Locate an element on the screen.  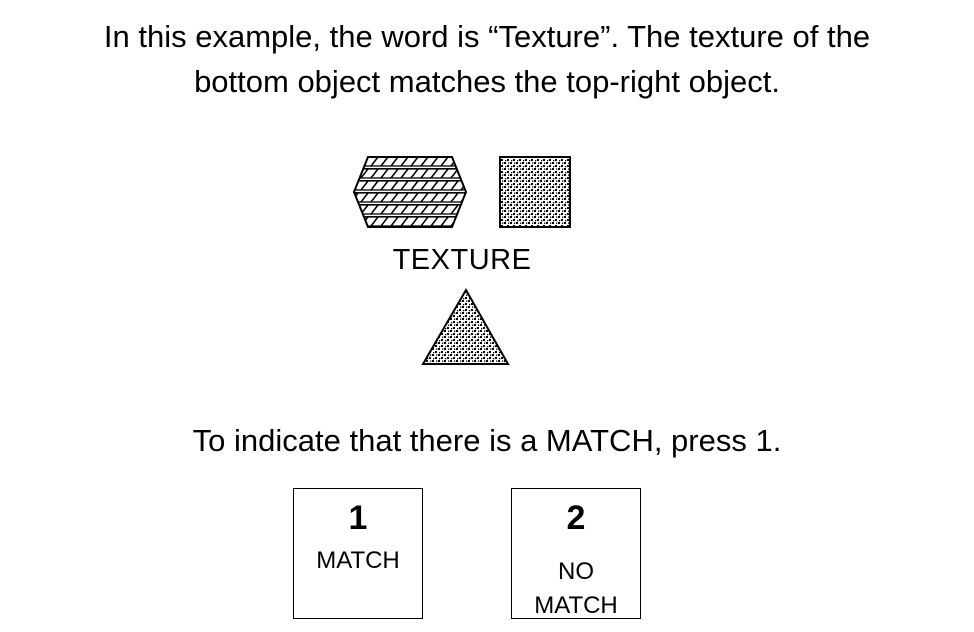
no-match-key-button: 2 NO MATCH is located at coordinates (576, 553).